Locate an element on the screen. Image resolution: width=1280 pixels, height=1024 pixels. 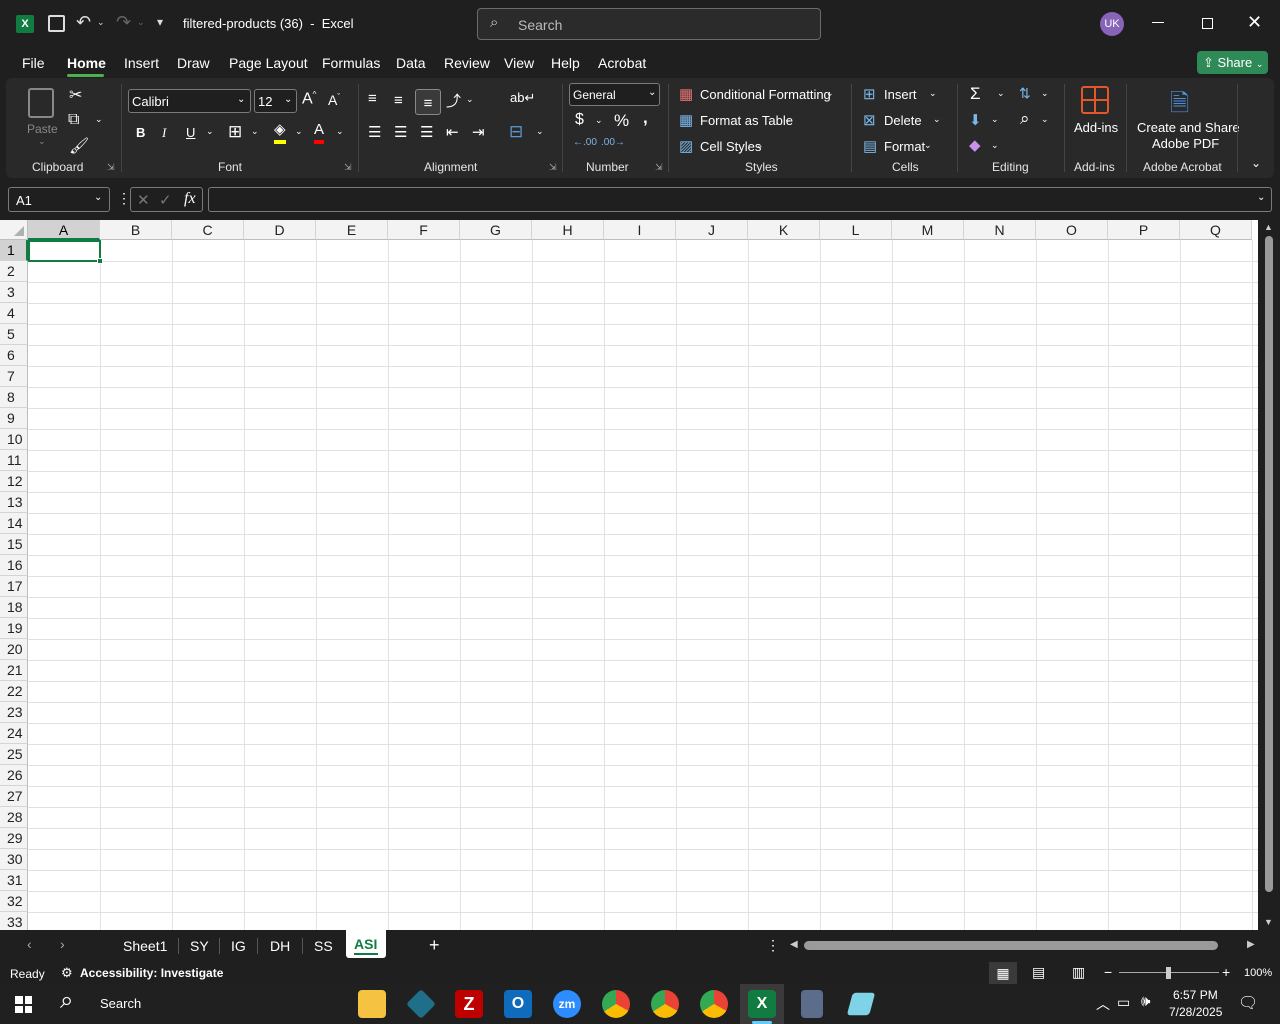
delete-cells-button: Delete is located at coordinates (903, 120).